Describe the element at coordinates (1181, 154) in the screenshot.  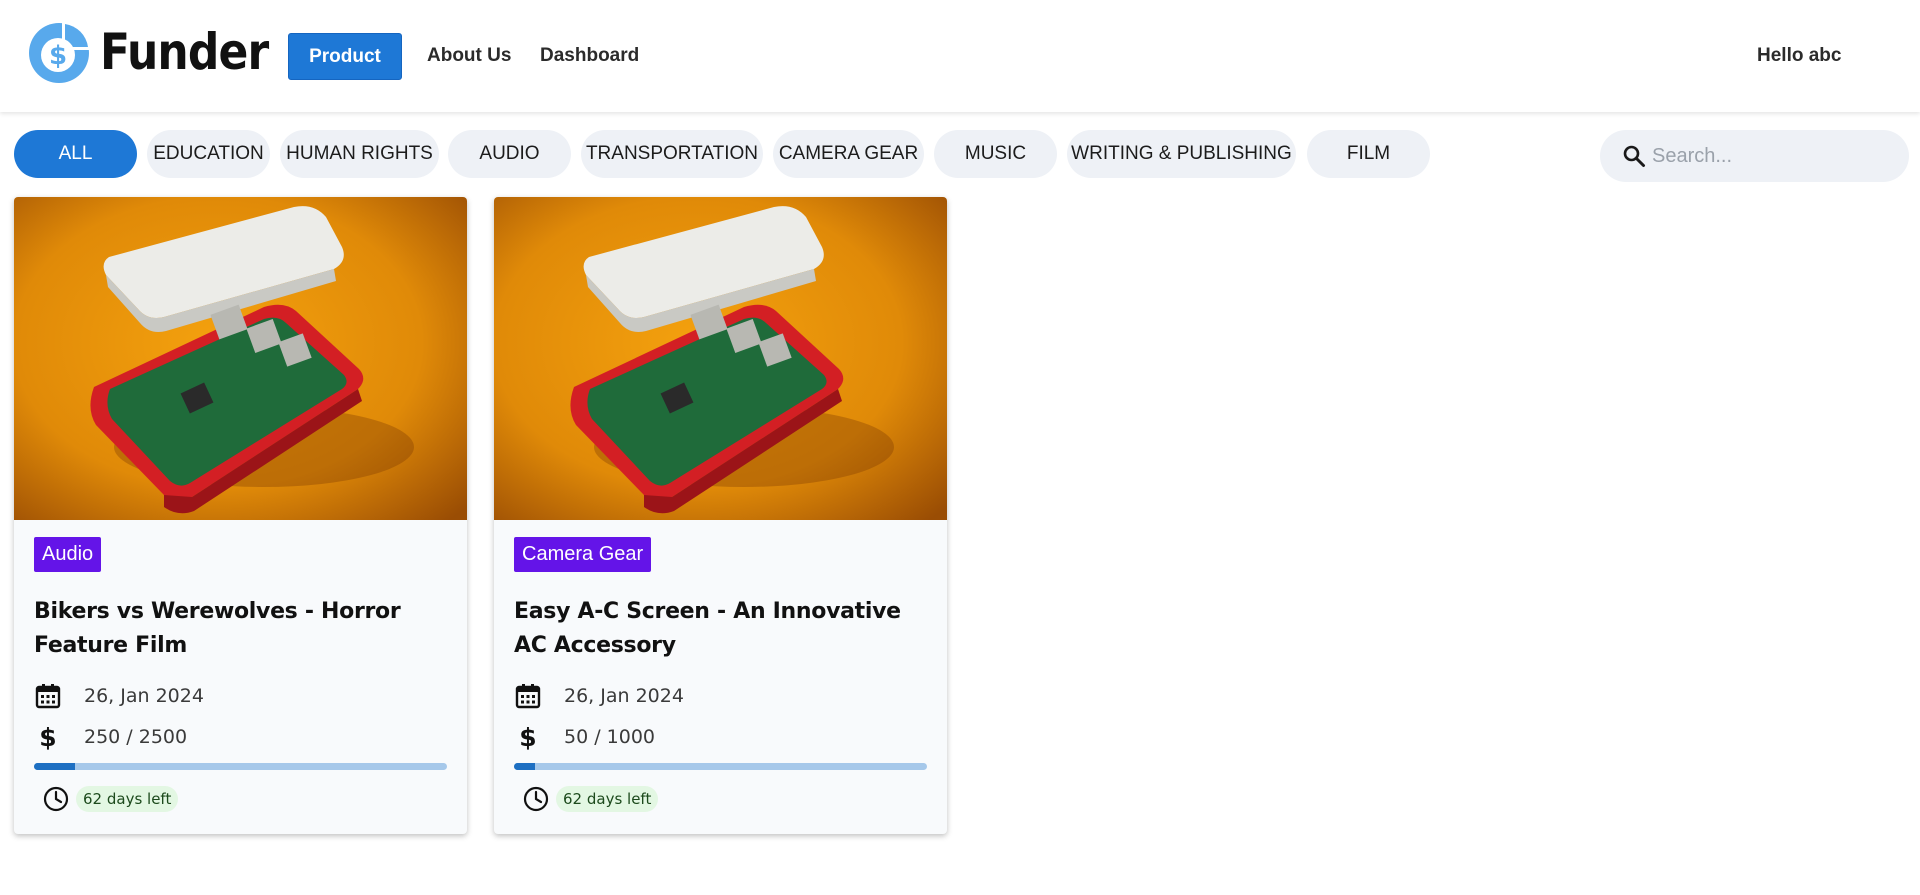
I see `filter-chip-writing-publishing: WRITING & PUBLISHING` at that location.